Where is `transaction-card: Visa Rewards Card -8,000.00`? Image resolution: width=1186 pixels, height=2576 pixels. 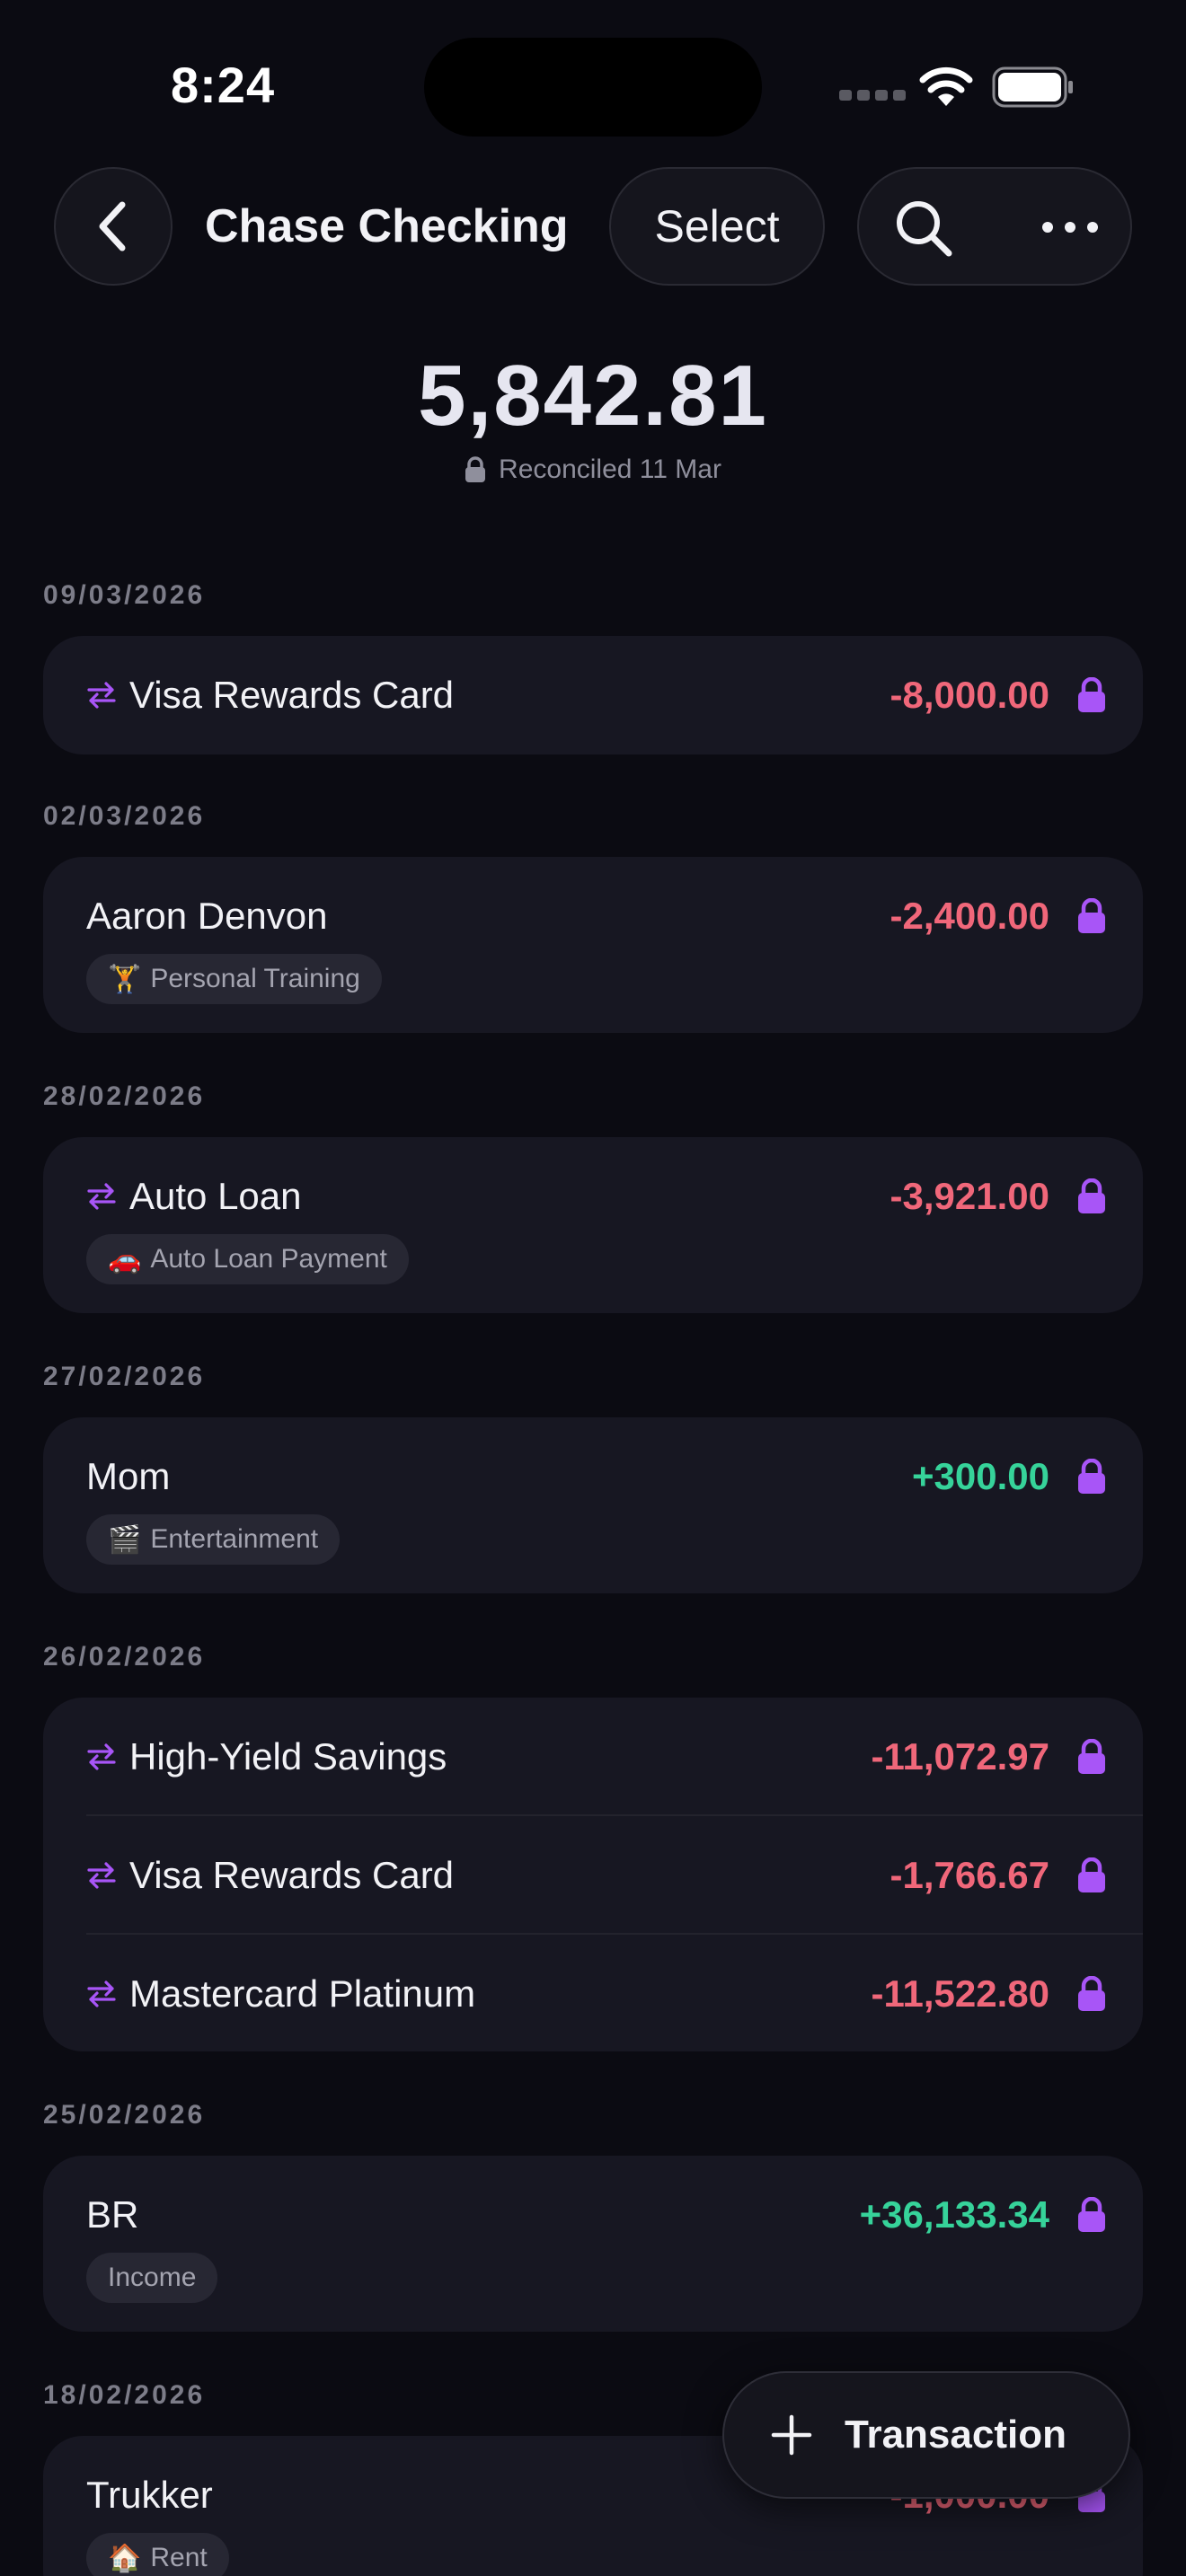 transaction-card: Visa Rewards Card -8,000.00 is located at coordinates (593, 695).